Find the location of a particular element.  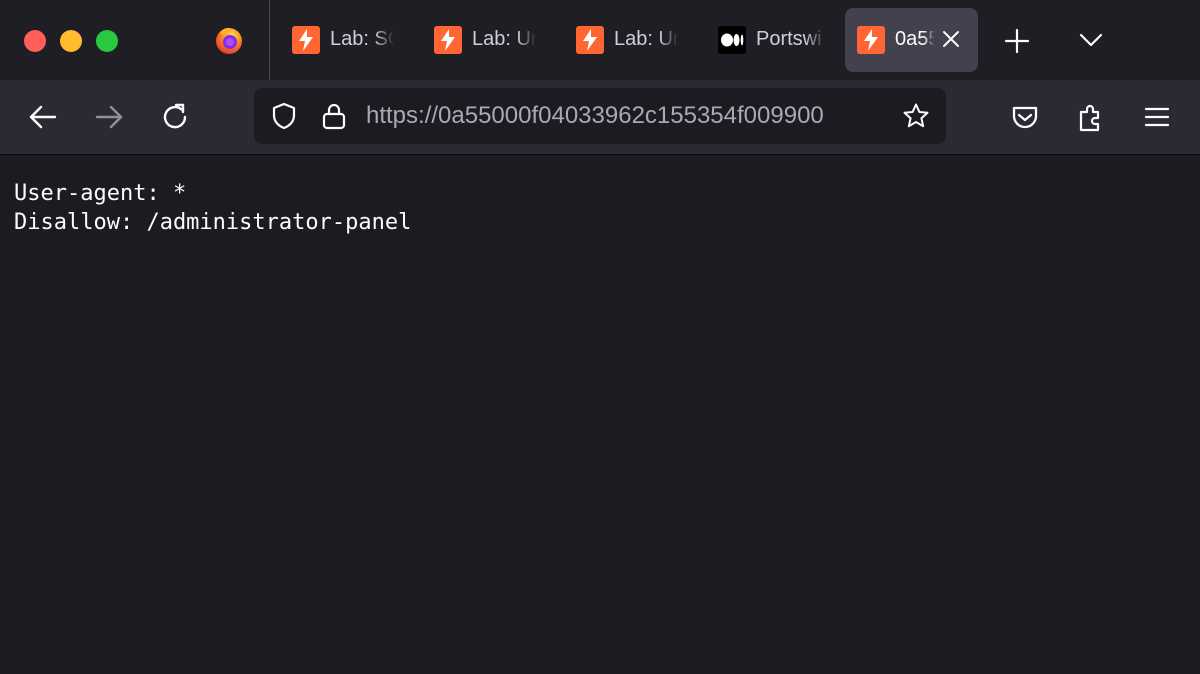

tab-label: Portswi is located at coordinates (789, 39).